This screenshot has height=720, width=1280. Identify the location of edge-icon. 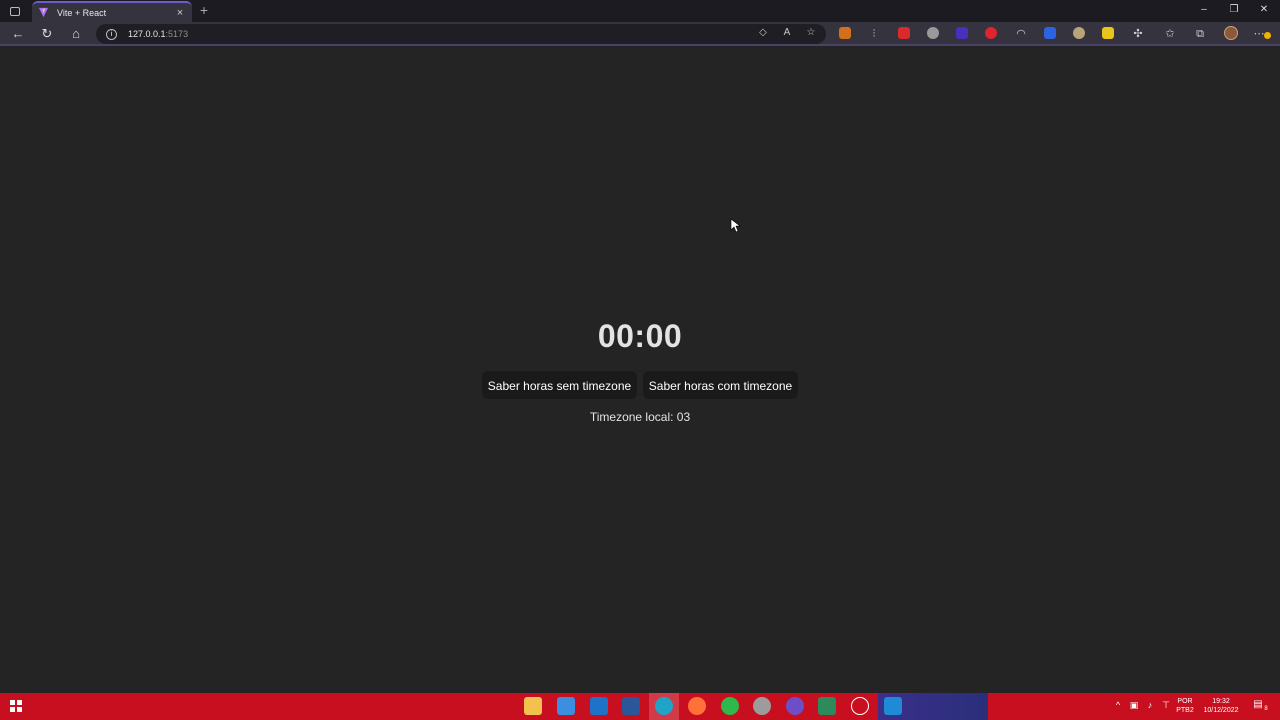
(664, 706).